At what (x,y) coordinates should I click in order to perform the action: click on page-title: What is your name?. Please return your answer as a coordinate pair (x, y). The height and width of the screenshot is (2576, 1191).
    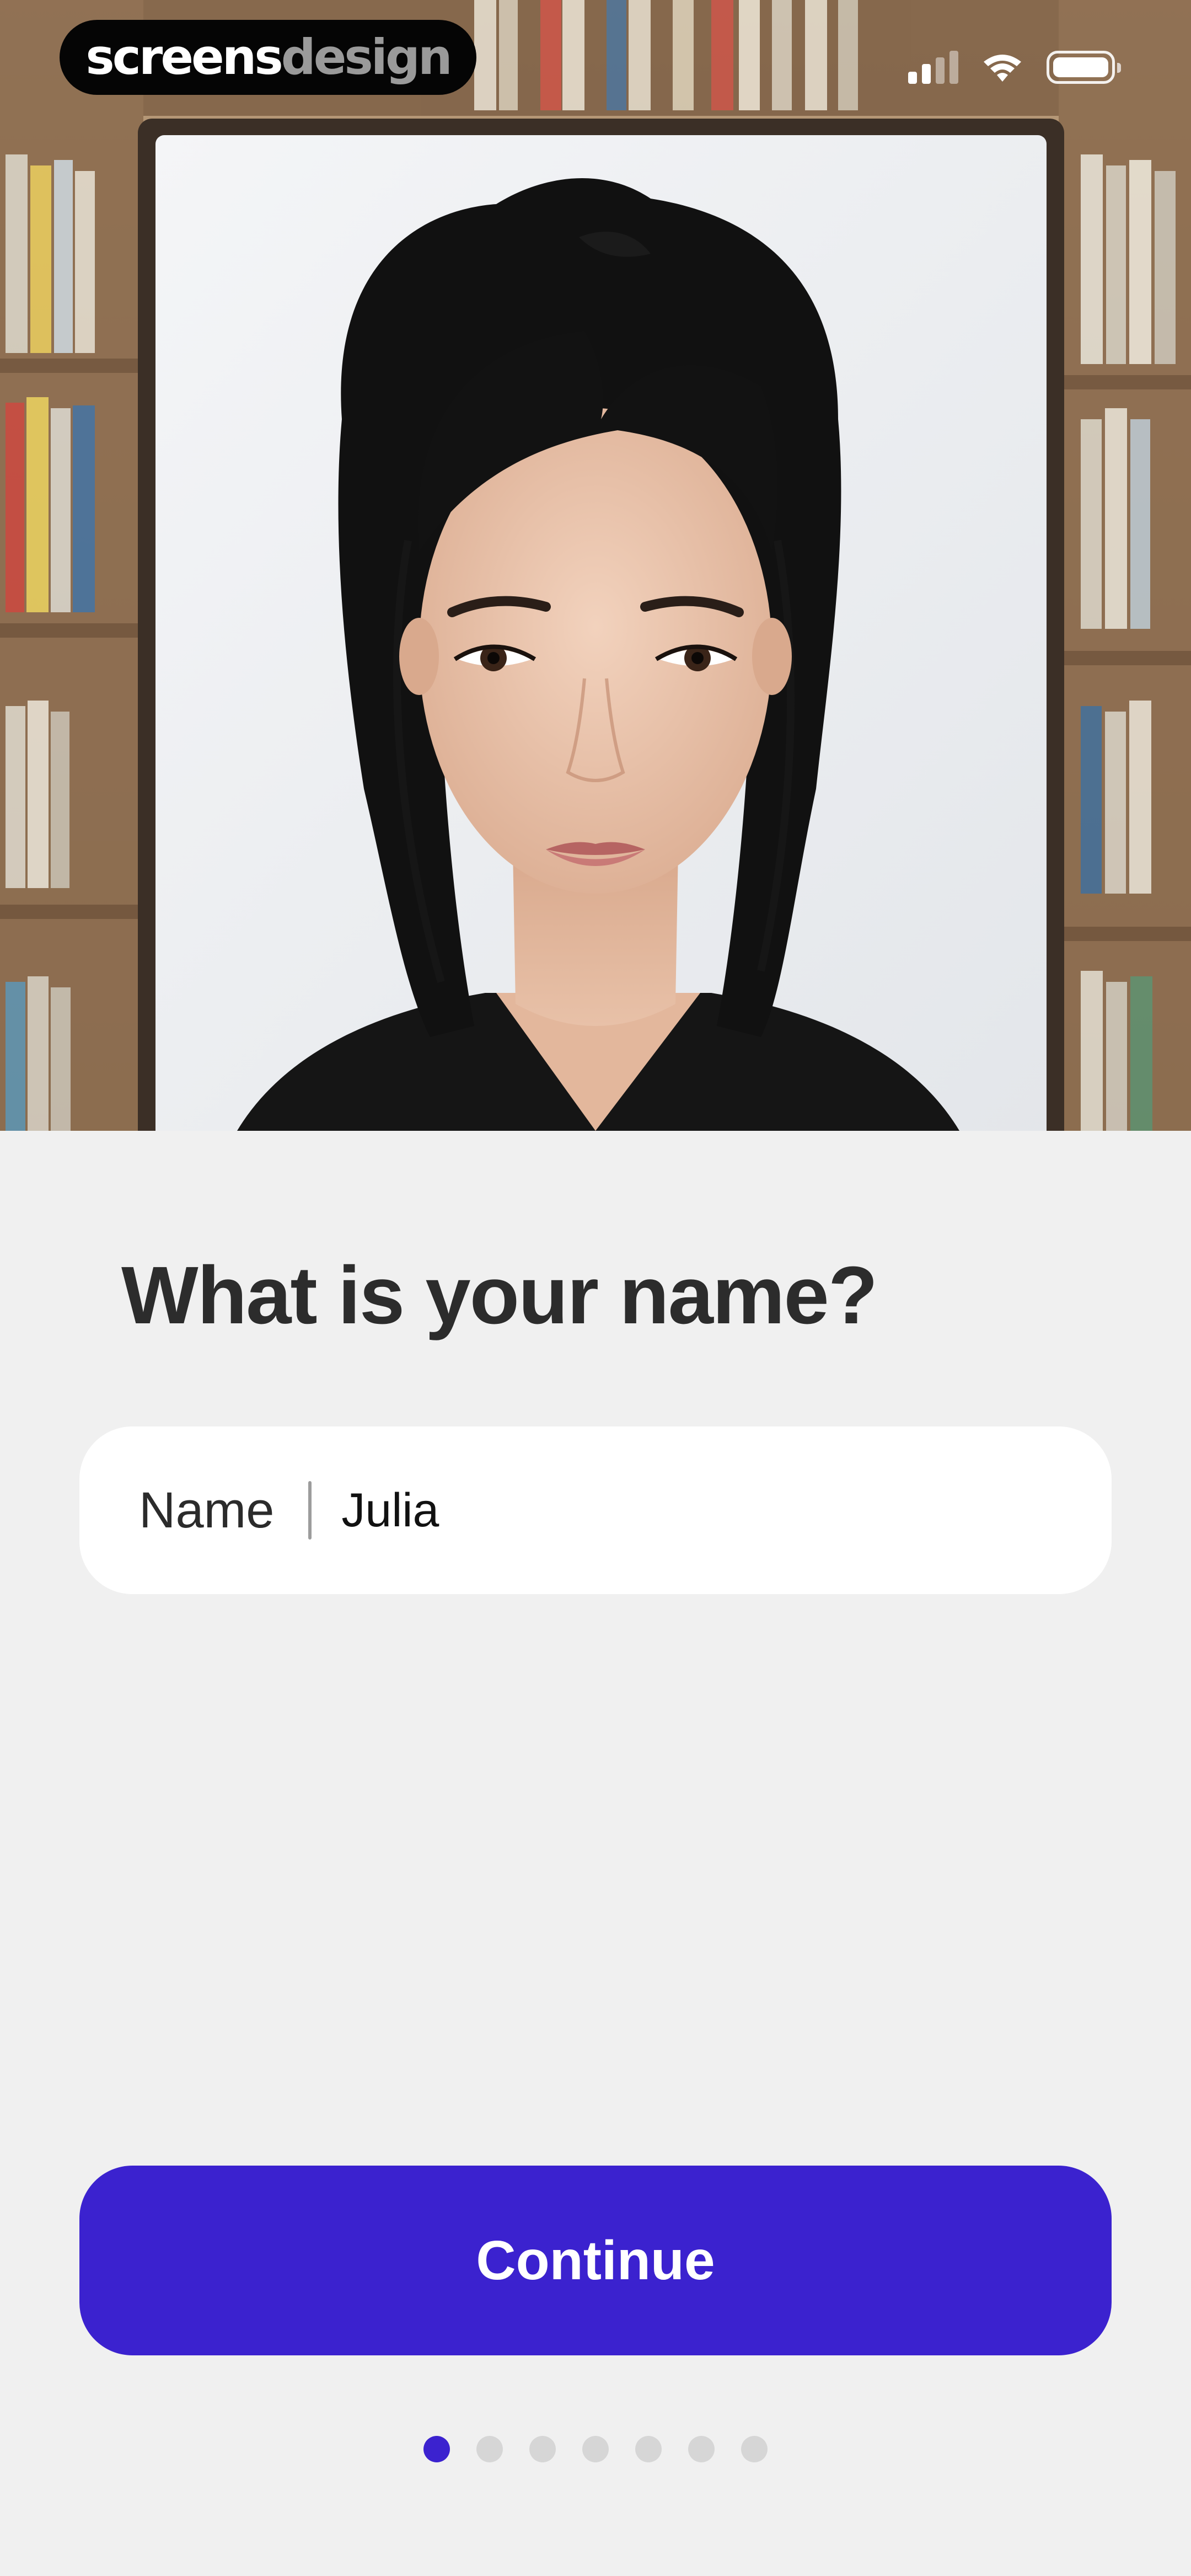
    Looking at the image, I should click on (500, 1295).